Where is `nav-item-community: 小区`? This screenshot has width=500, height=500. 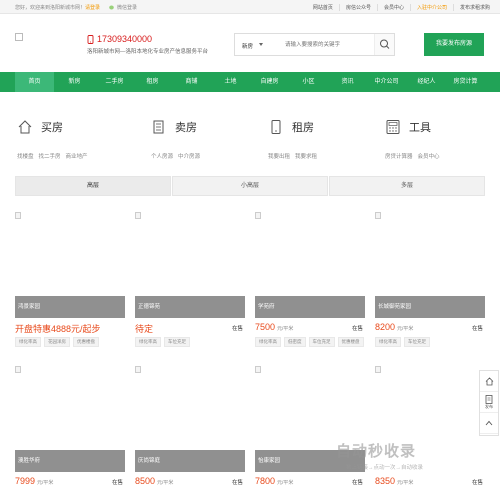
nav-item-community: 小区 is located at coordinates (308, 82).